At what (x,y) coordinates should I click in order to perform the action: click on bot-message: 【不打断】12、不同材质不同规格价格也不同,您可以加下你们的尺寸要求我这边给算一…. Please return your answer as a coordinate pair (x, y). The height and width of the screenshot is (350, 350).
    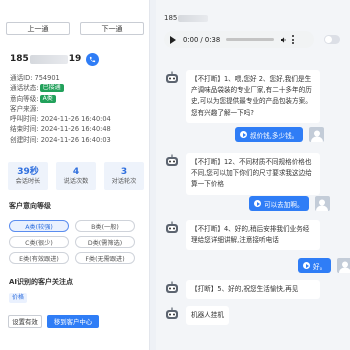
    Looking at the image, I should click on (242, 174).